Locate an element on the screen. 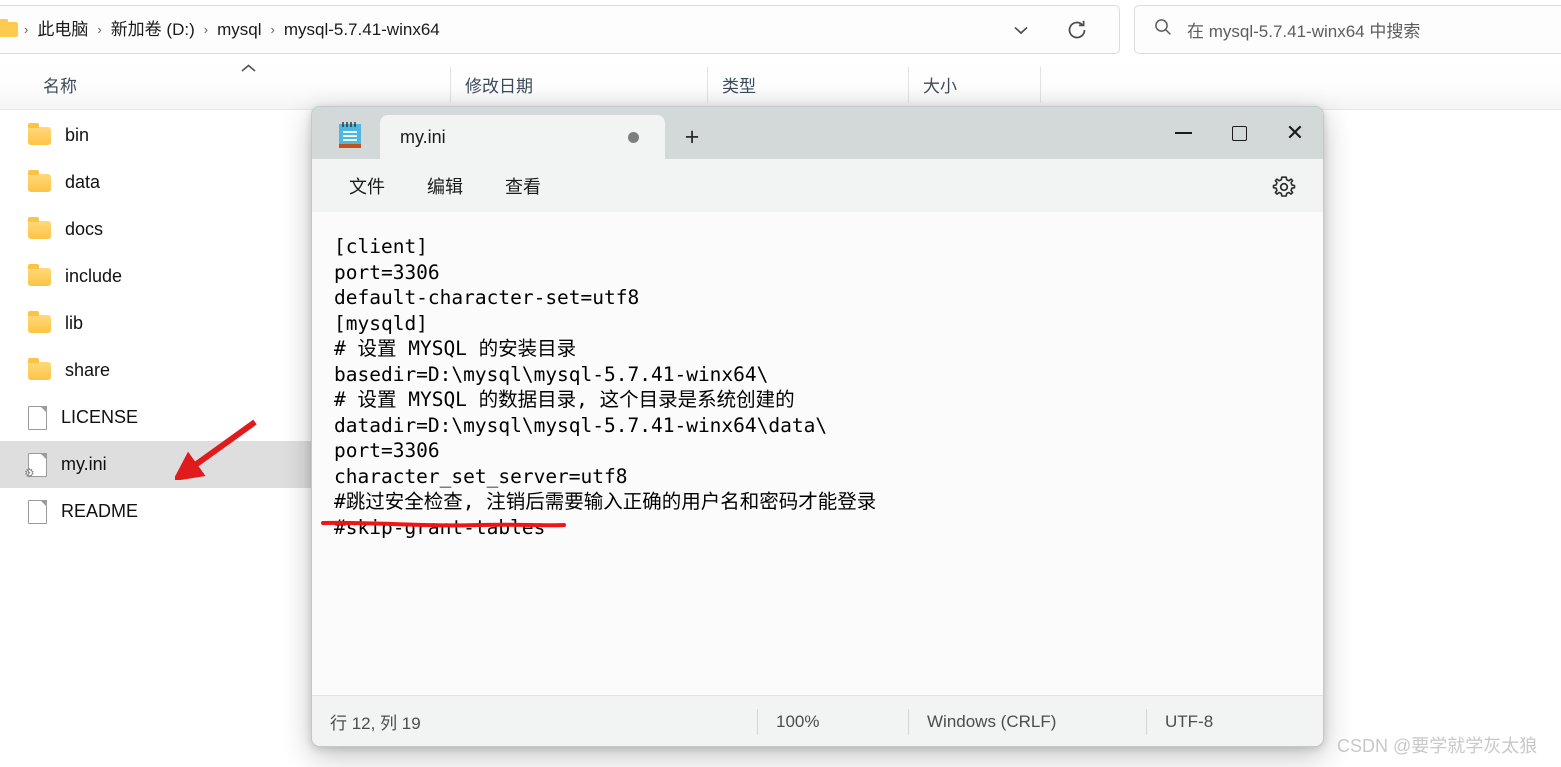 The width and height of the screenshot is (1561, 767). file-row: data is located at coordinates (160, 182).